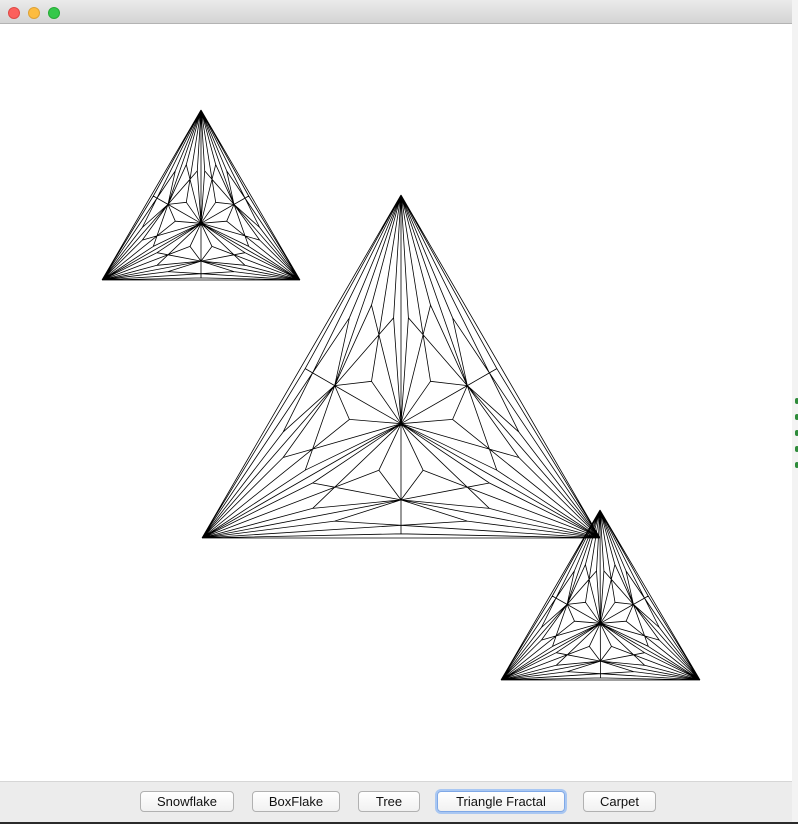  What do you see at coordinates (187, 801) in the screenshot?
I see `snowflake-button: Snowflake` at bounding box center [187, 801].